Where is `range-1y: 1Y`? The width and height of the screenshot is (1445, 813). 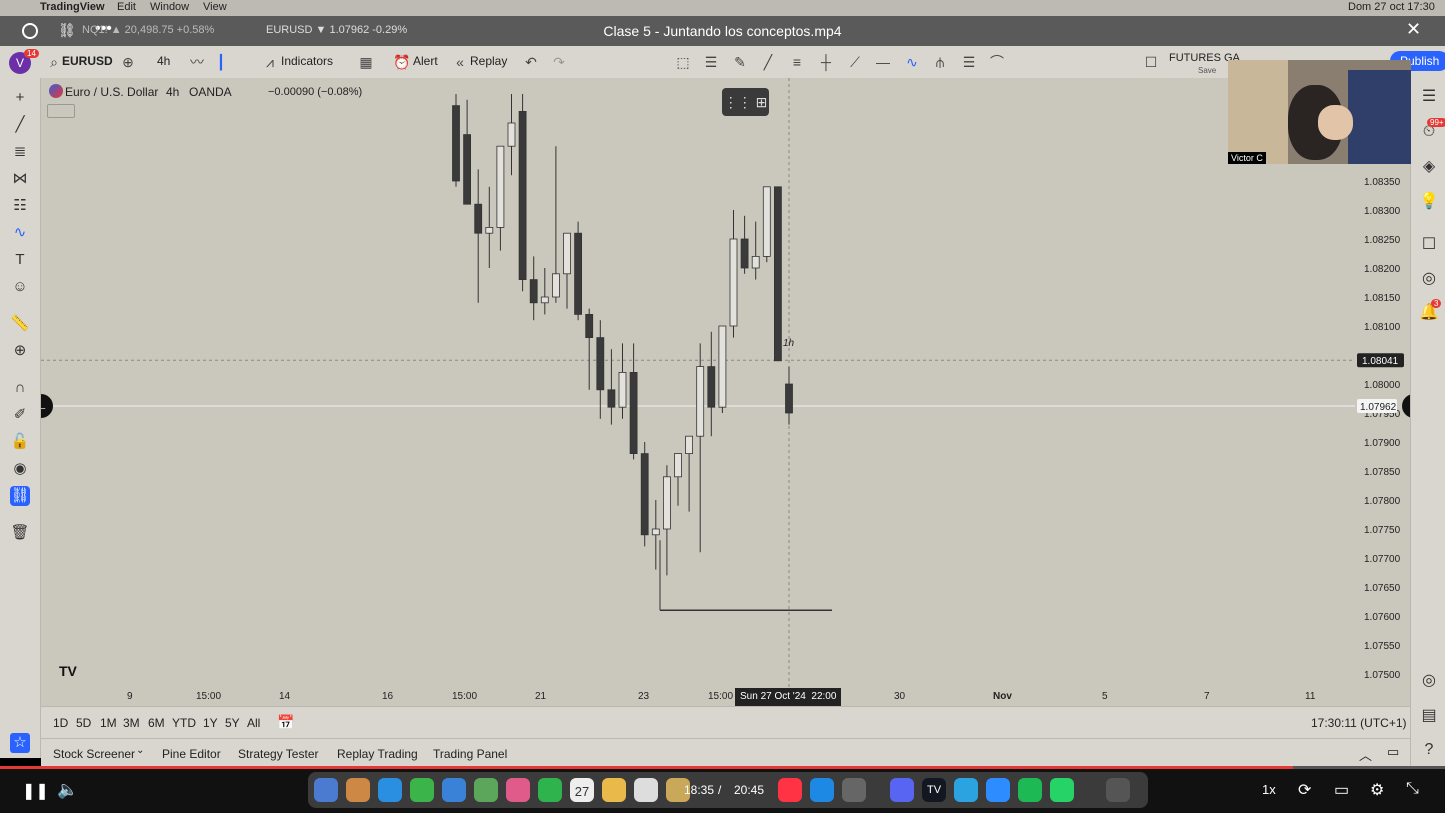
range-1y: 1Y is located at coordinates (210, 723).